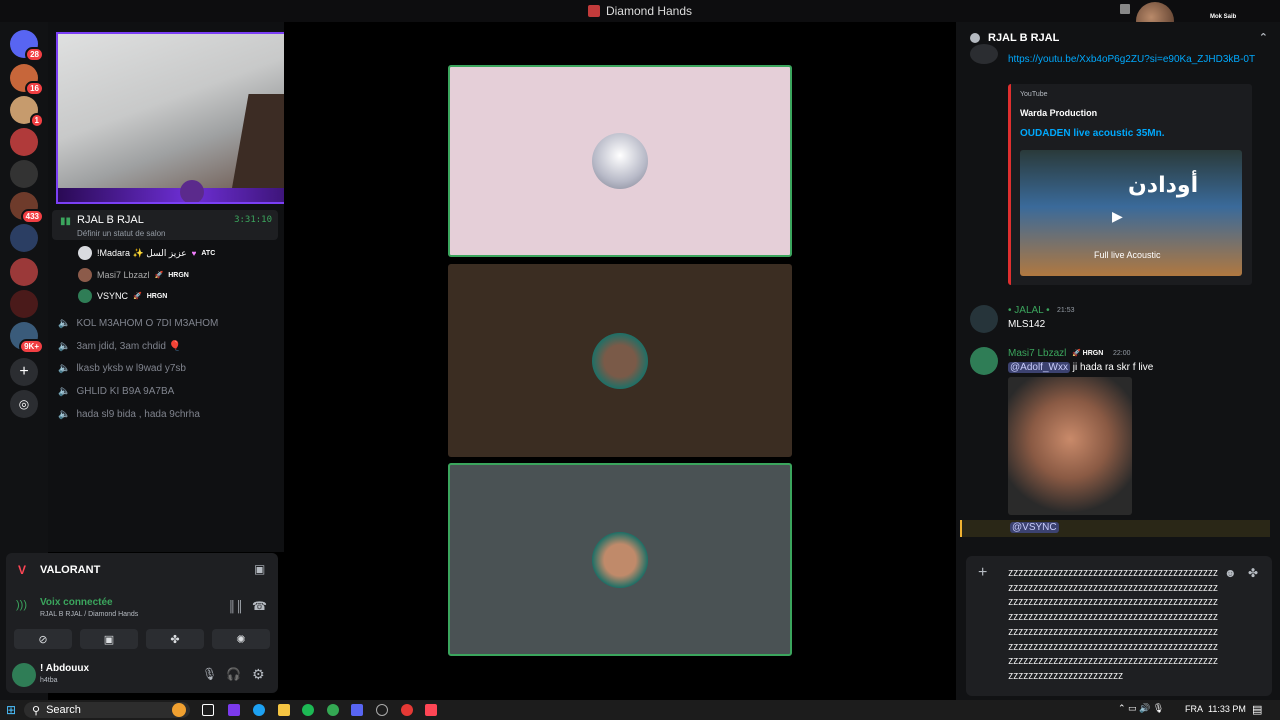  What do you see at coordinates (27, 46) in the screenshot?
I see `server-icon: 28` at bounding box center [27, 46].